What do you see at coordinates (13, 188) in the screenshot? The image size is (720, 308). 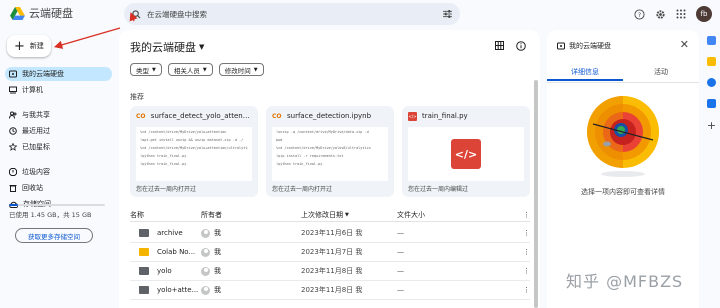 I see `trash-icon` at bounding box center [13, 188].